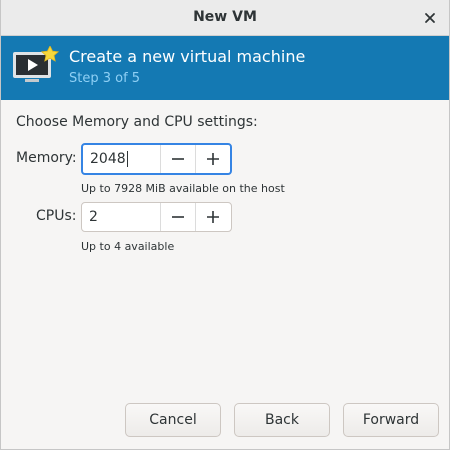 This screenshot has width=450, height=450. I want to click on vm-screen-icon, so click(36, 64).